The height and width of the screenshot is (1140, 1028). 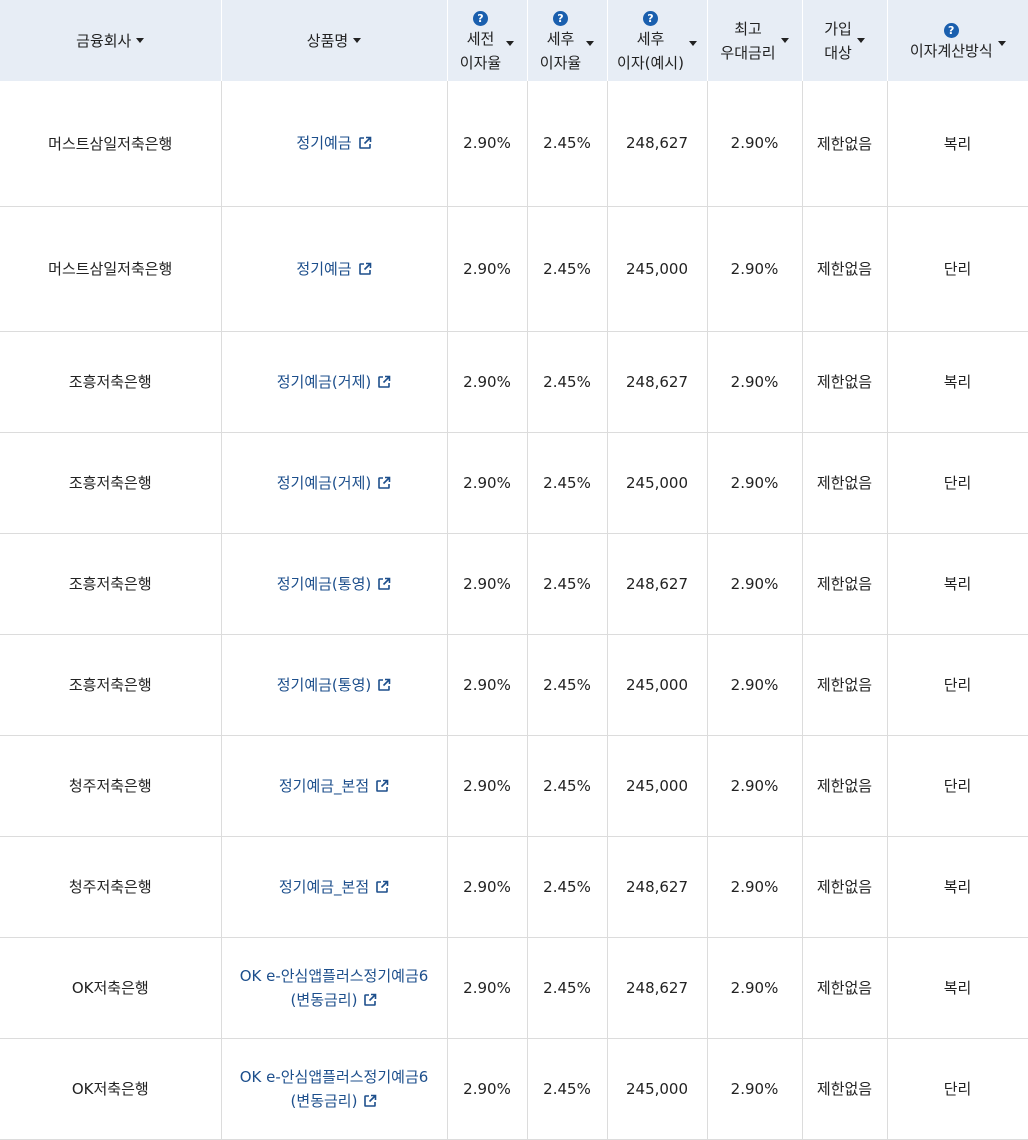 I want to click on header-company: 금융회사, so click(x=111, y=40).